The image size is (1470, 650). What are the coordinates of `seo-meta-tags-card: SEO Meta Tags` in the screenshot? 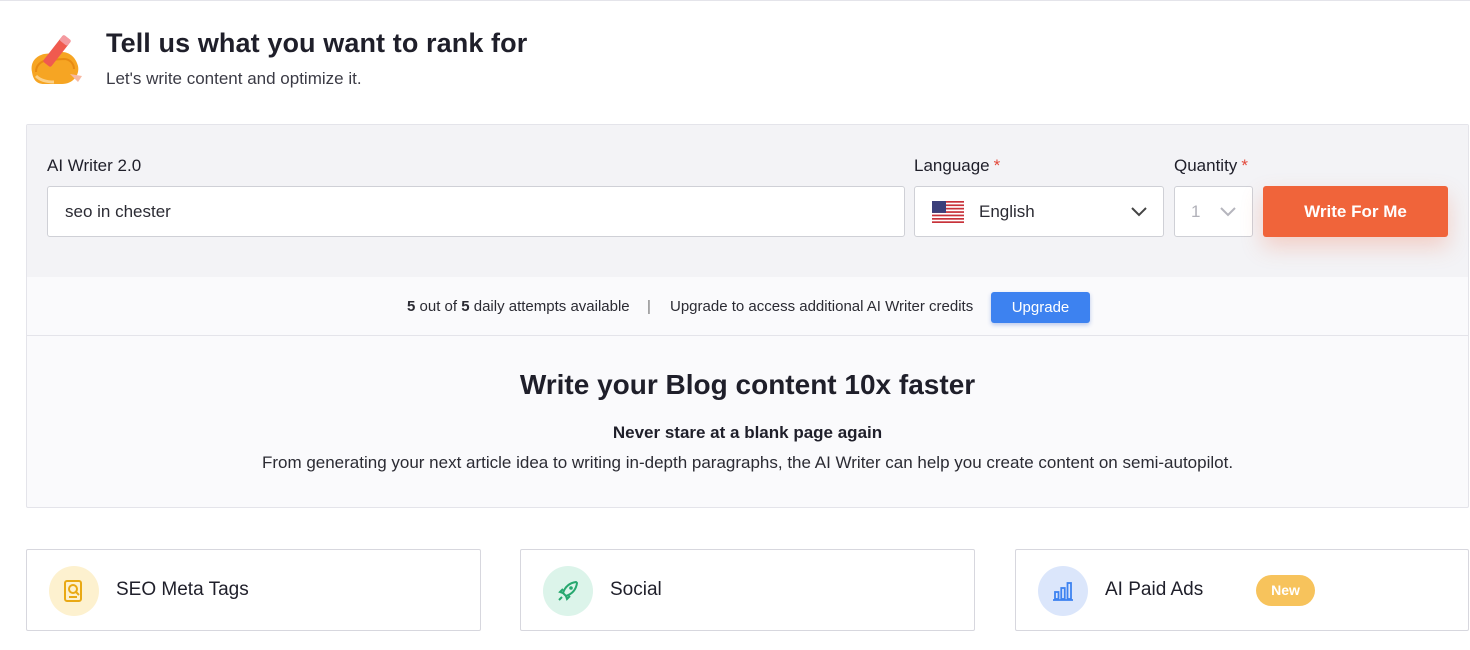 It's located at (253, 590).